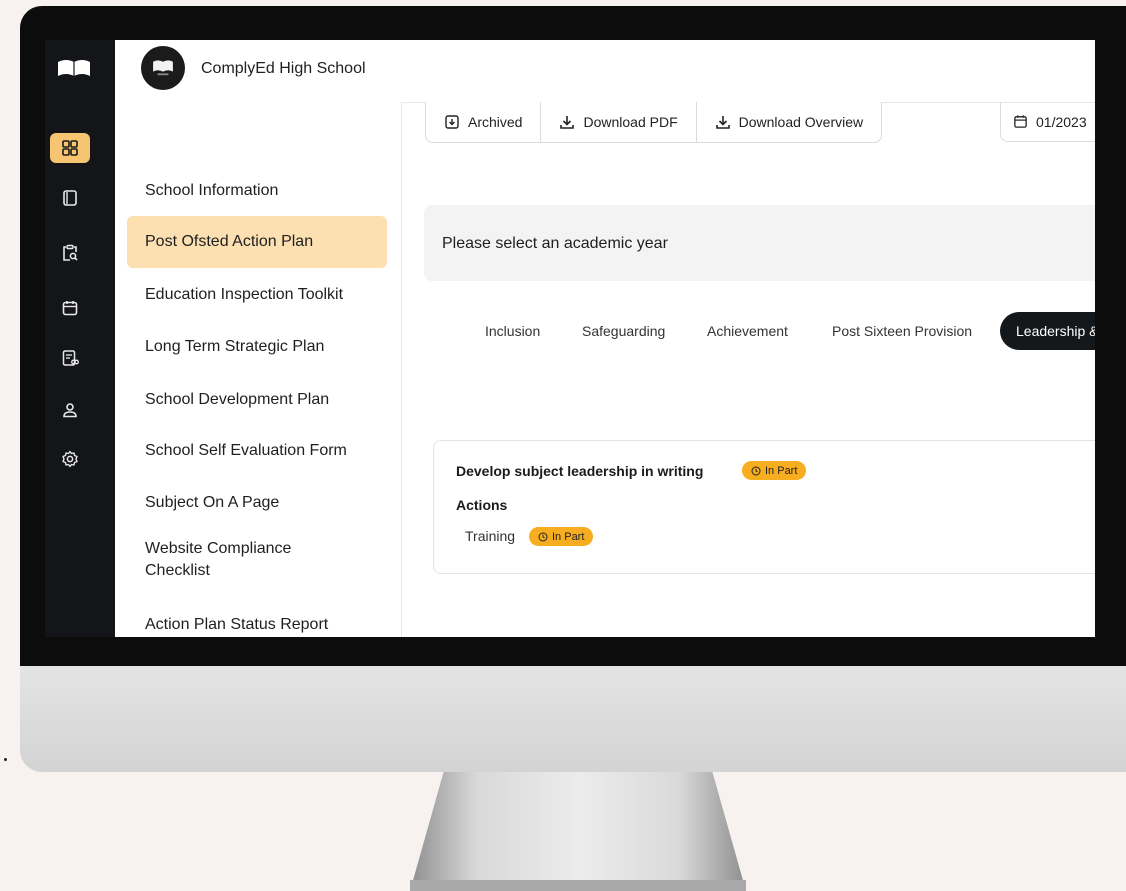 This screenshot has height=891, width=1126. I want to click on book-logo-icon, so click(74, 68).